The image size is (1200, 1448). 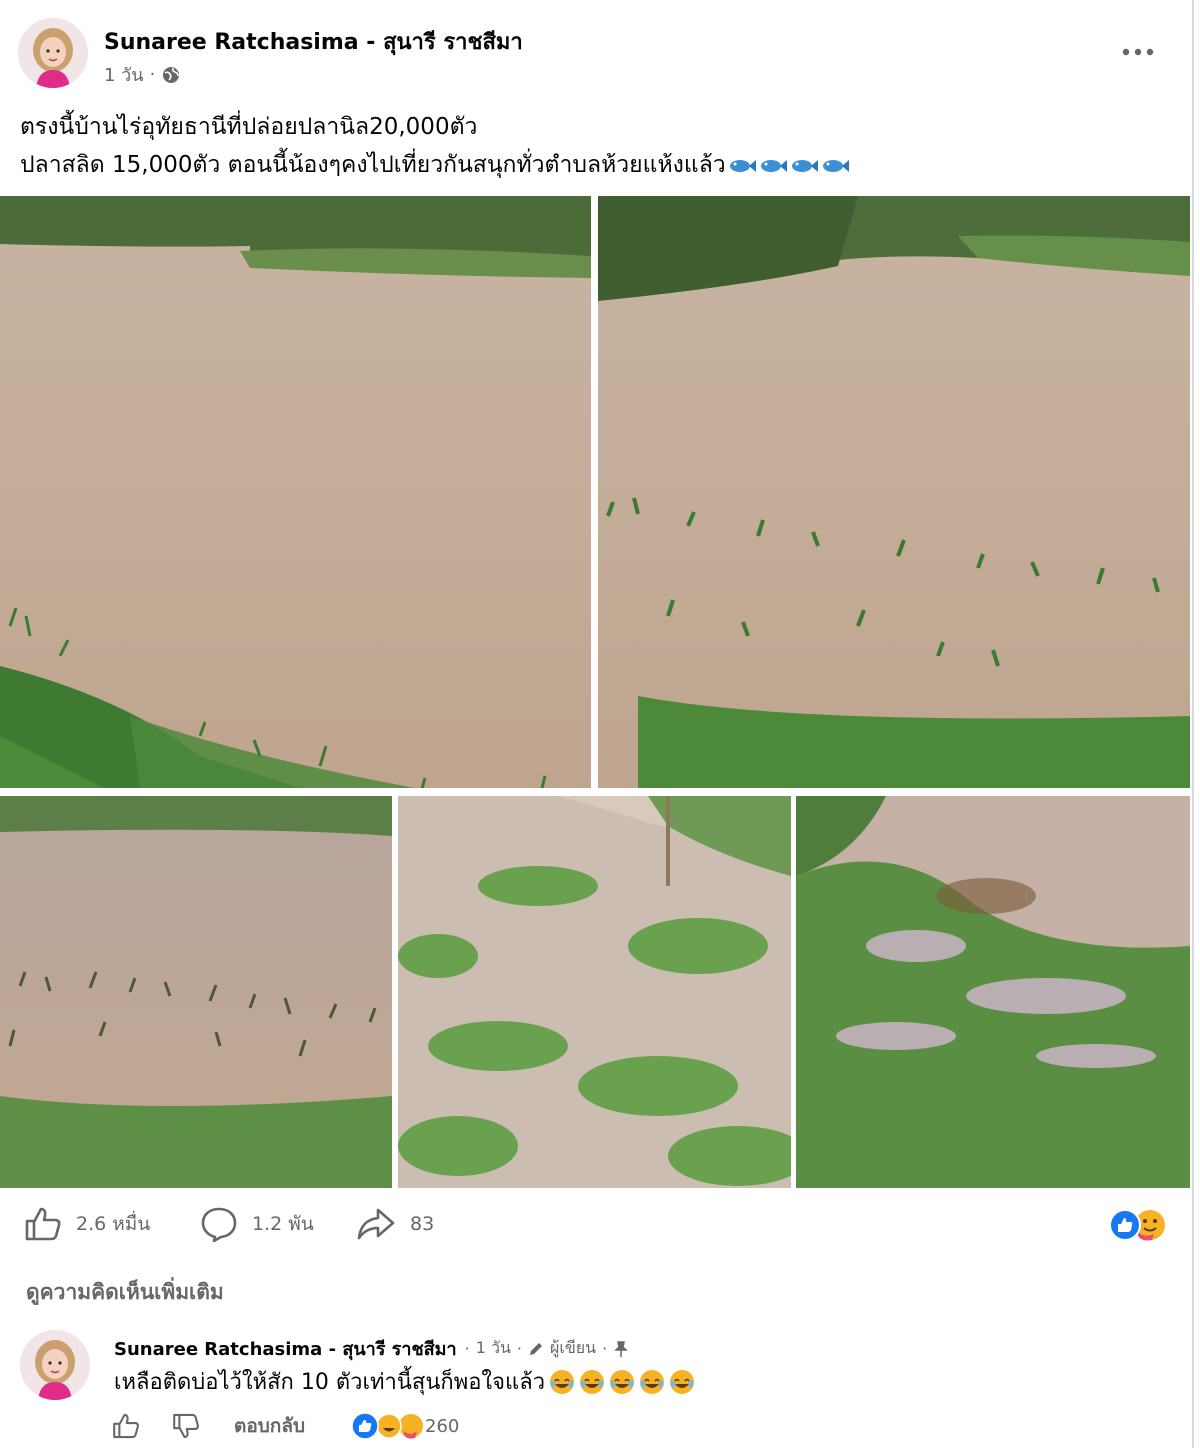 I want to click on comment-reaction-count: 260, so click(x=442, y=1426).